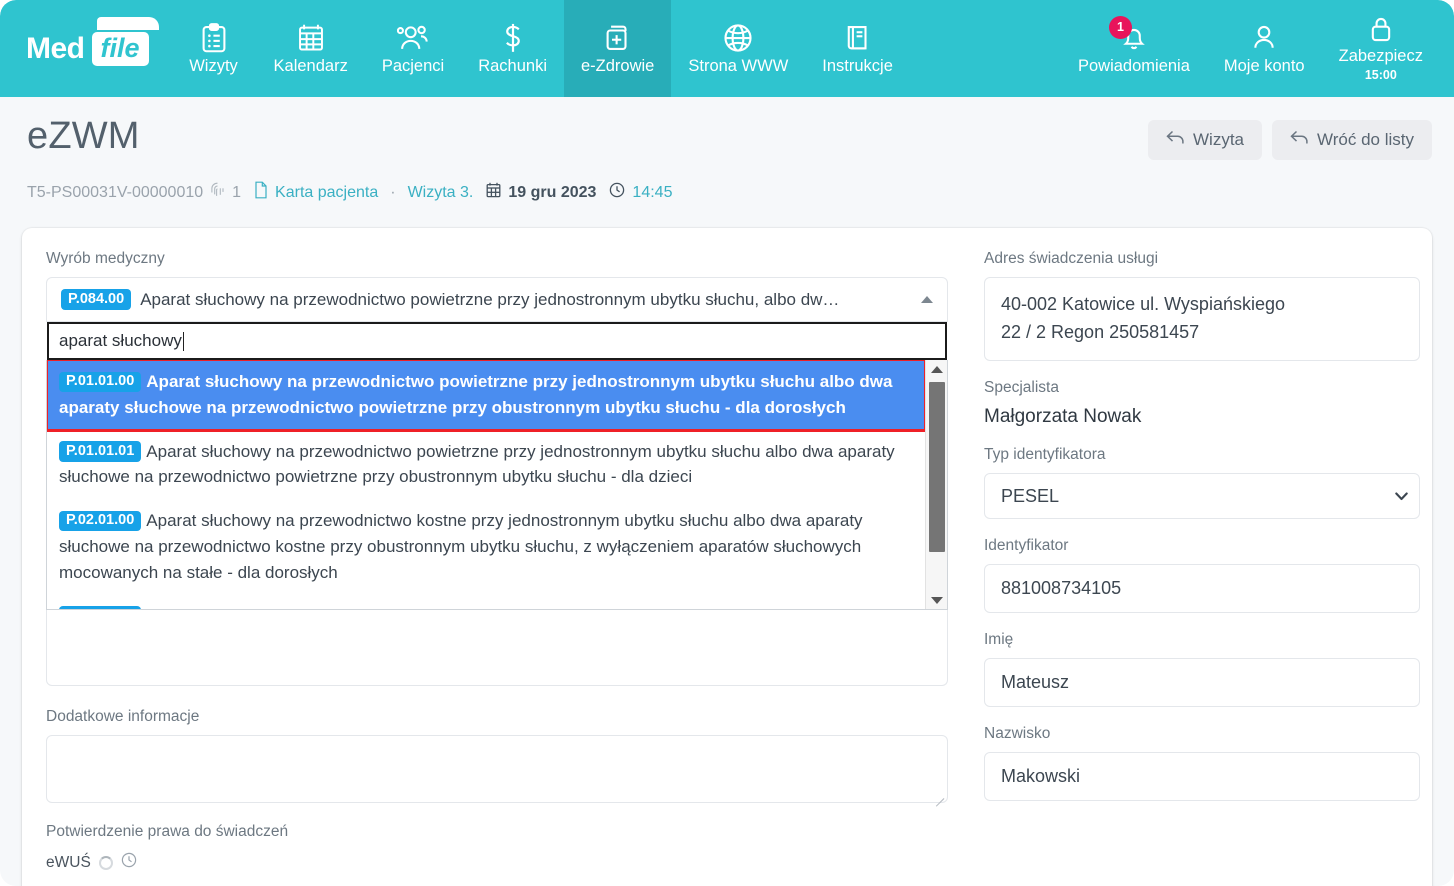 The height and width of the screenshot is (886, 1454). I want to click on id-type-select: PESEL, so click(1202, 496).